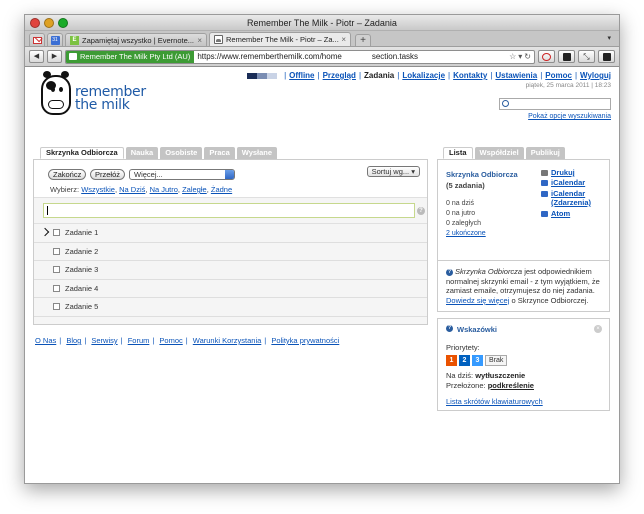 This screenshot has height=514, width=644. I want to click on sort-by-select: Sortuj wg... ▾, so click(393, 171).